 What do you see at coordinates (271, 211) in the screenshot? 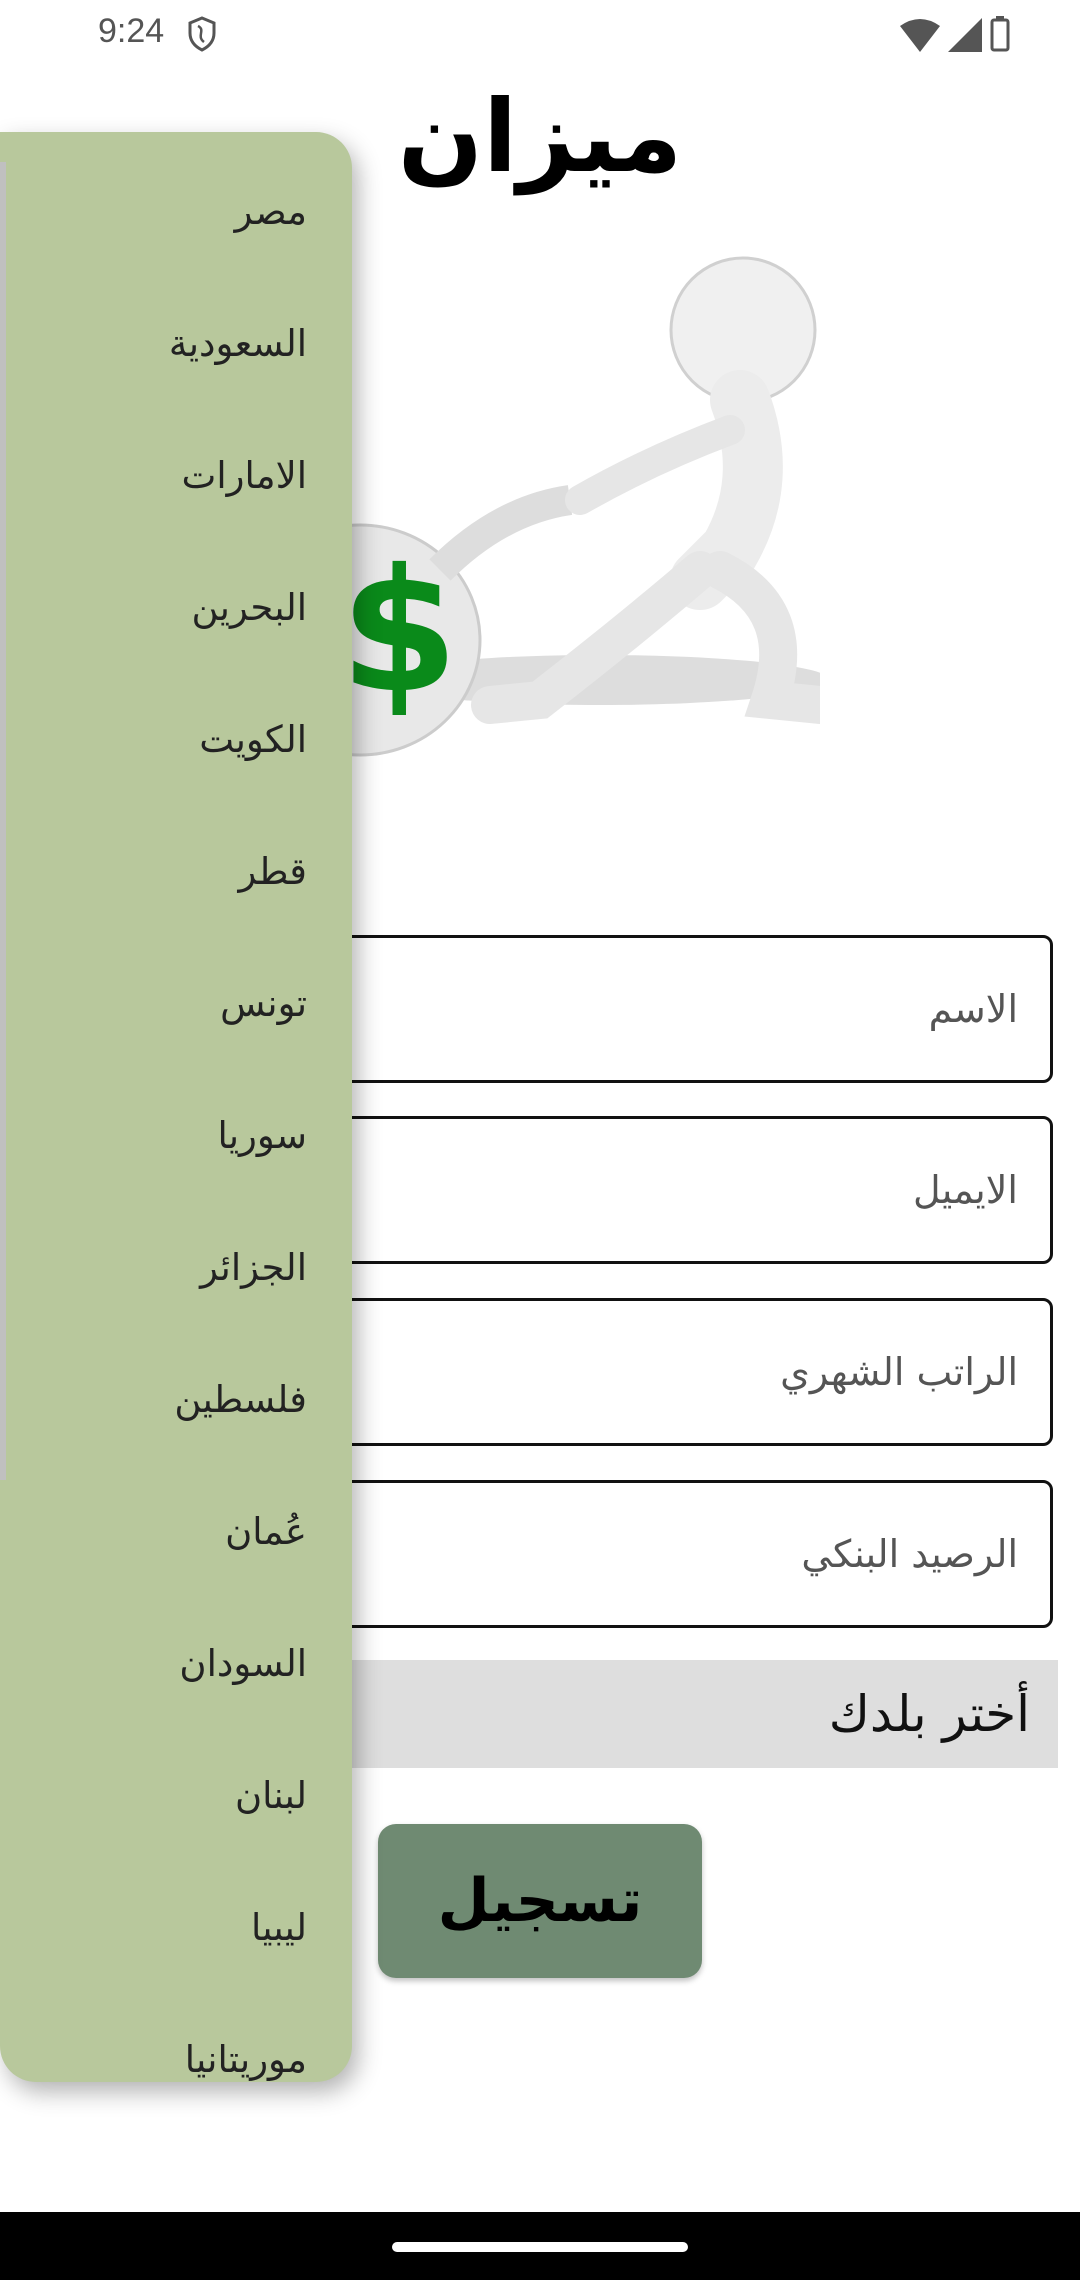
I see `country-option: مصر` at bounding box center [271, 211].